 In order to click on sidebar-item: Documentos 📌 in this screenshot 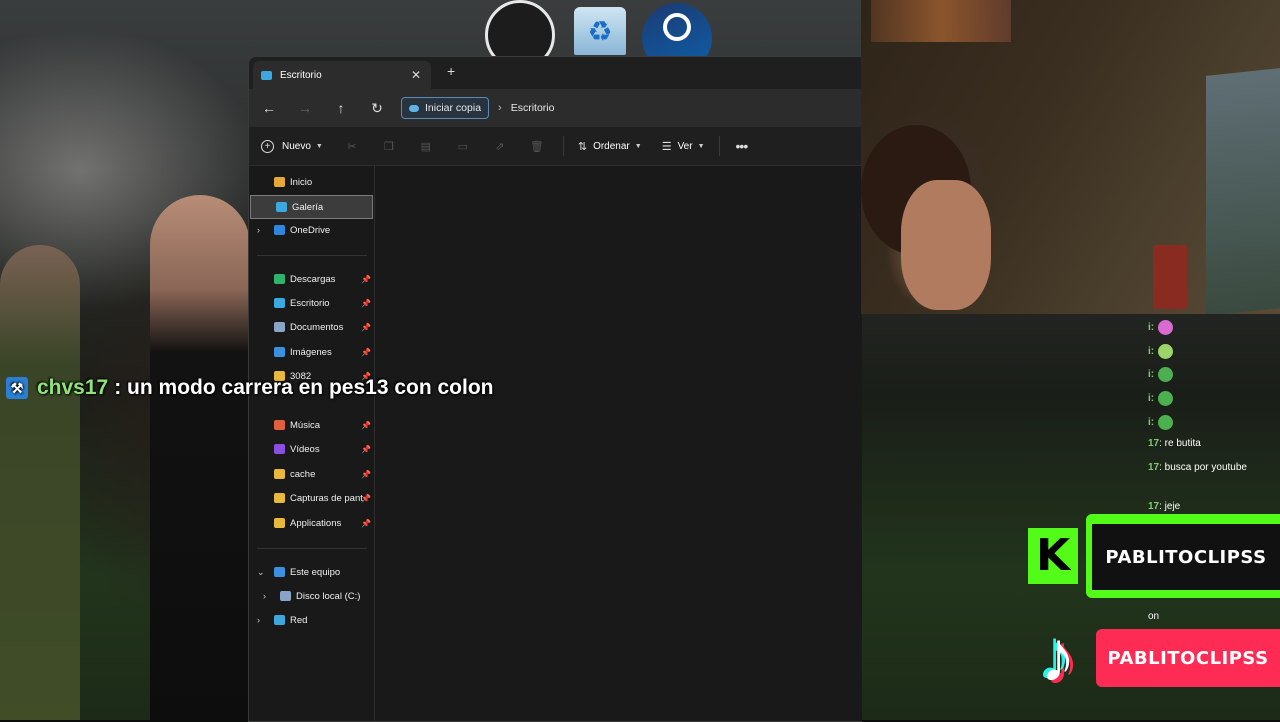, I will do `click(311, 327)`.